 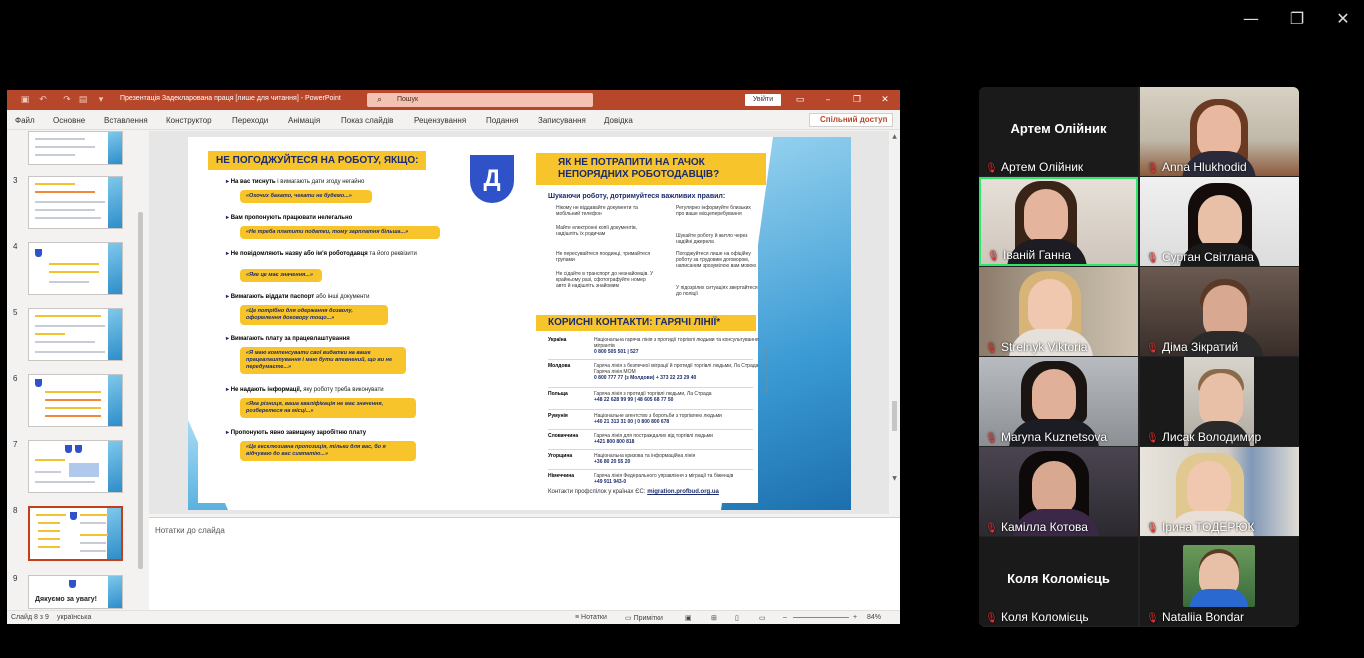 What do you see at coordinates (1219, 311) in the screenshot?
I see `participant-tile: 🎙 Діма Зікратий` at bounding box center [1219, 311].